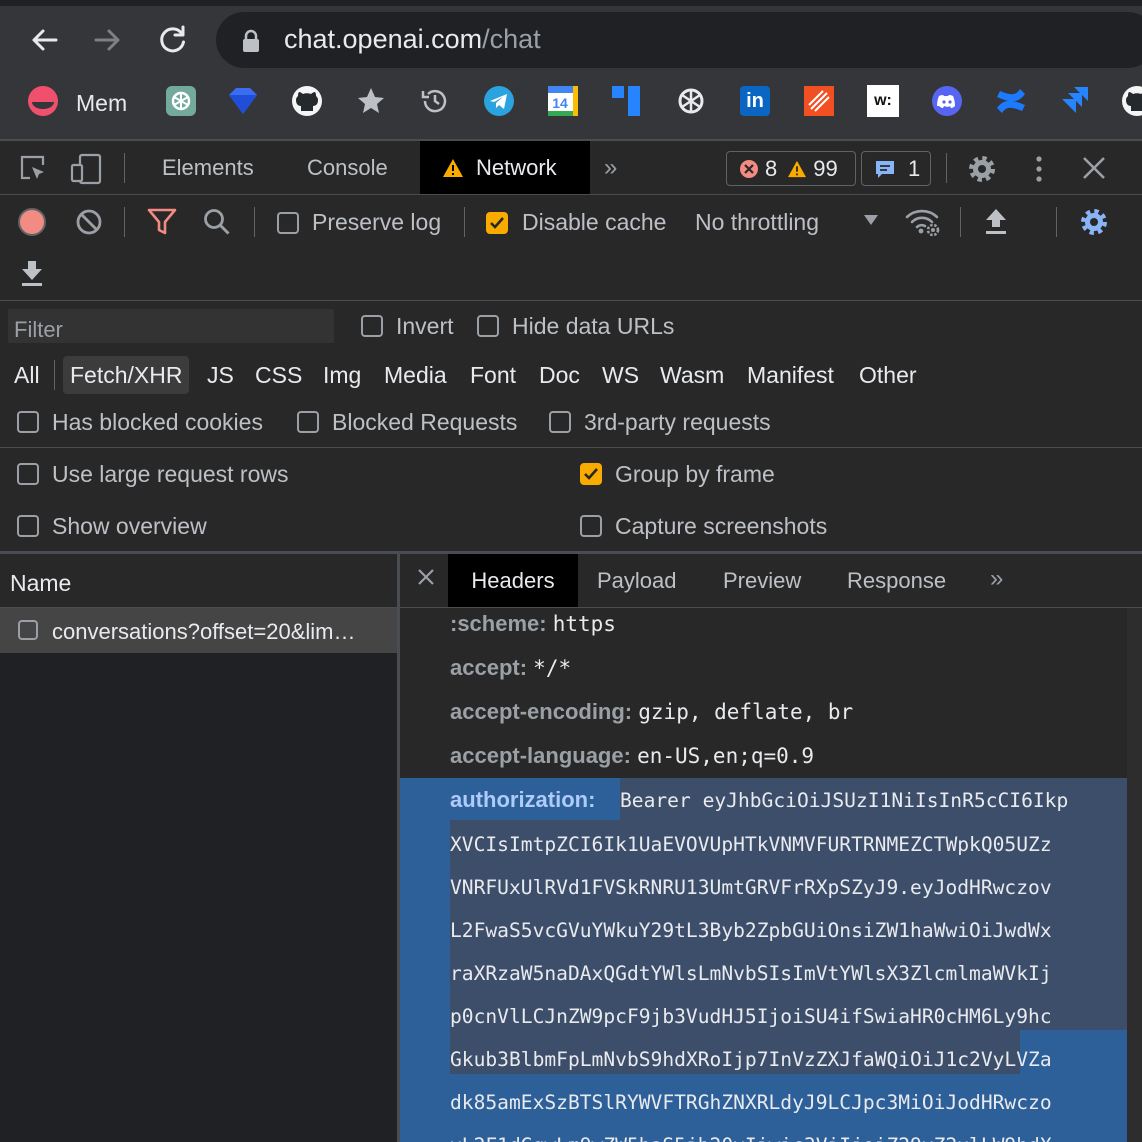 This screenshot has height=1142, width=1142. I want to click on tab-elements: Elements, so click(208, 167).